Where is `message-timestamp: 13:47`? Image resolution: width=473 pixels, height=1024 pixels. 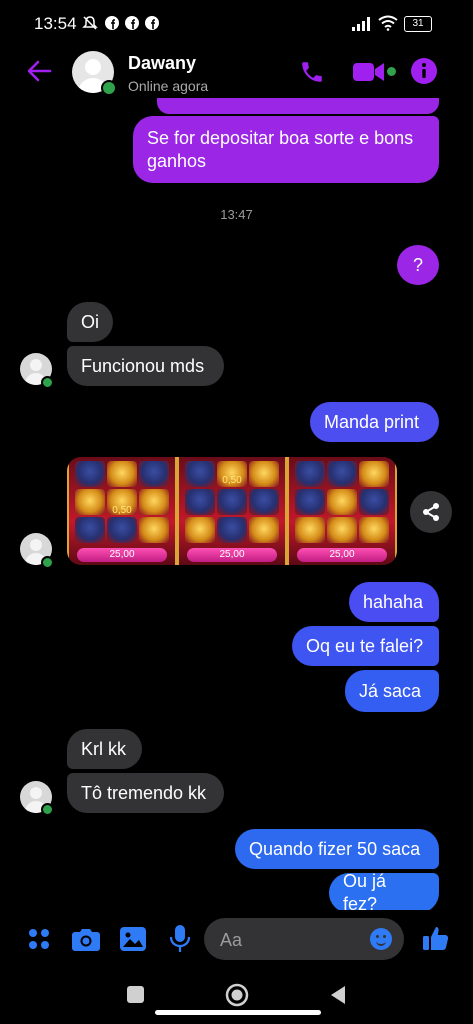
message-timestamp: 13:47 is located at coordinates (236, 214).